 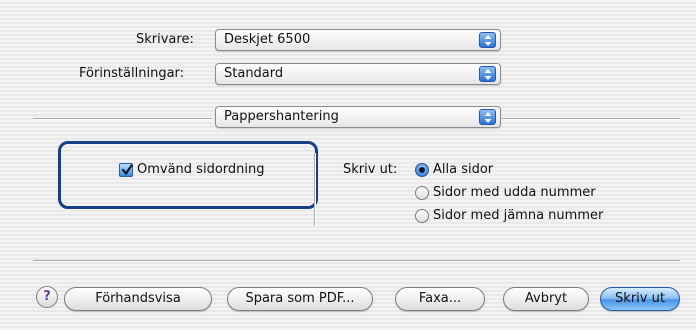 I want to click on panel-separator-right, so click(x=591, y=119).